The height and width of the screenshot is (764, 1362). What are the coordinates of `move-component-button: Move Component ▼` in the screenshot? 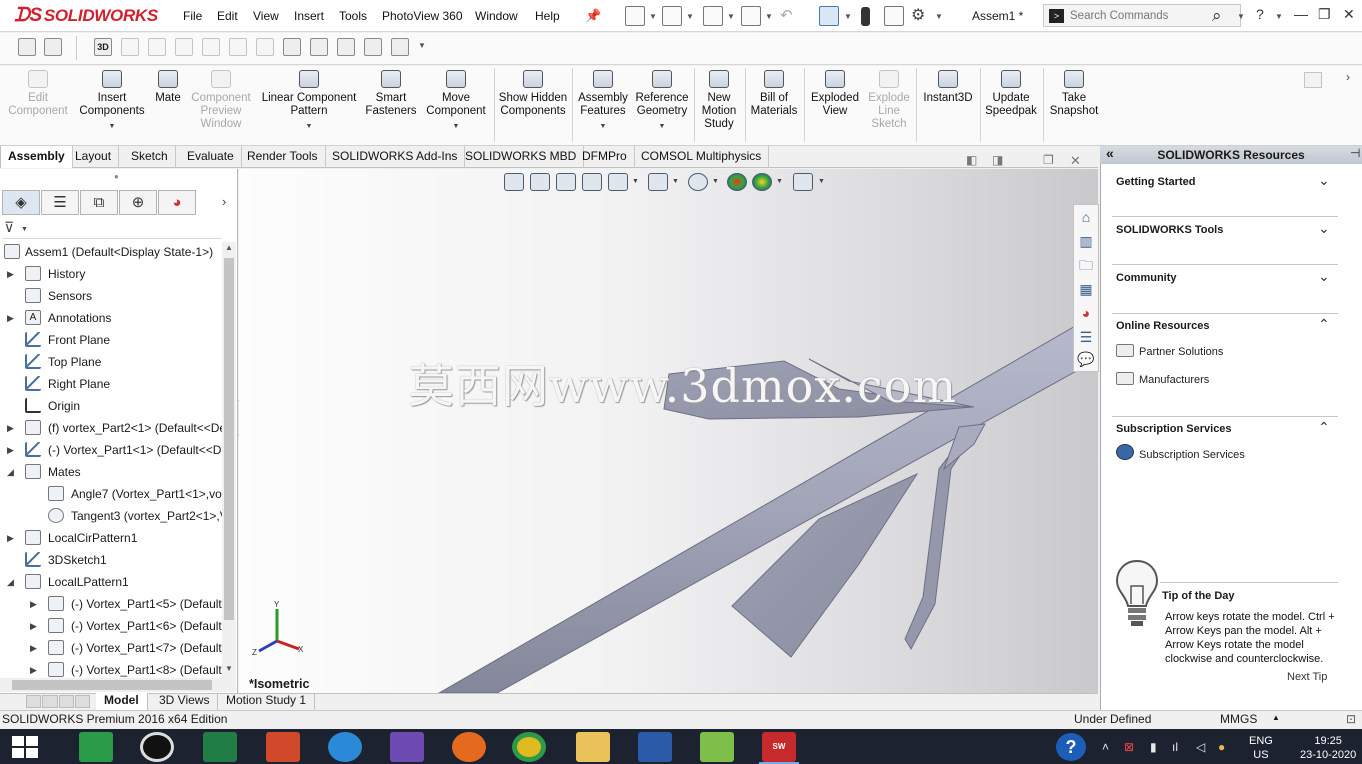 It's located at (456, 101).